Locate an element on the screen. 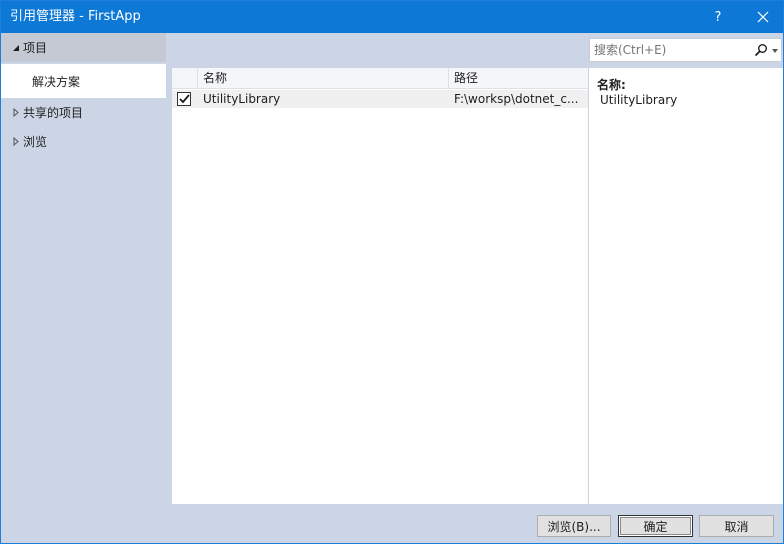 This screenshot has width=784, height=544. nav-item-shared-projects: 共享的项目 is located at coordinates (83, 112).